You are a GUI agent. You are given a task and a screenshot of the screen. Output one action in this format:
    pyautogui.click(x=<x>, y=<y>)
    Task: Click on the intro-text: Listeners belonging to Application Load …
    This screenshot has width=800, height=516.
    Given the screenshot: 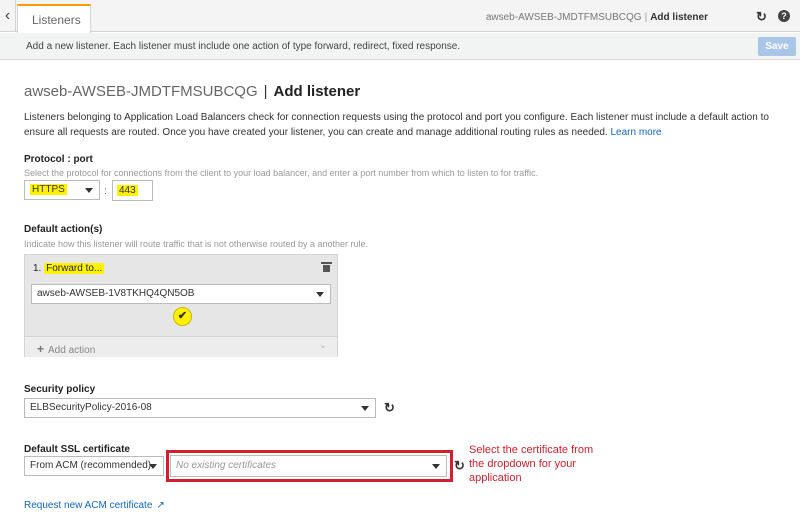 What is the action you would take?
    pyautogui.click(x=409, y=125)
    